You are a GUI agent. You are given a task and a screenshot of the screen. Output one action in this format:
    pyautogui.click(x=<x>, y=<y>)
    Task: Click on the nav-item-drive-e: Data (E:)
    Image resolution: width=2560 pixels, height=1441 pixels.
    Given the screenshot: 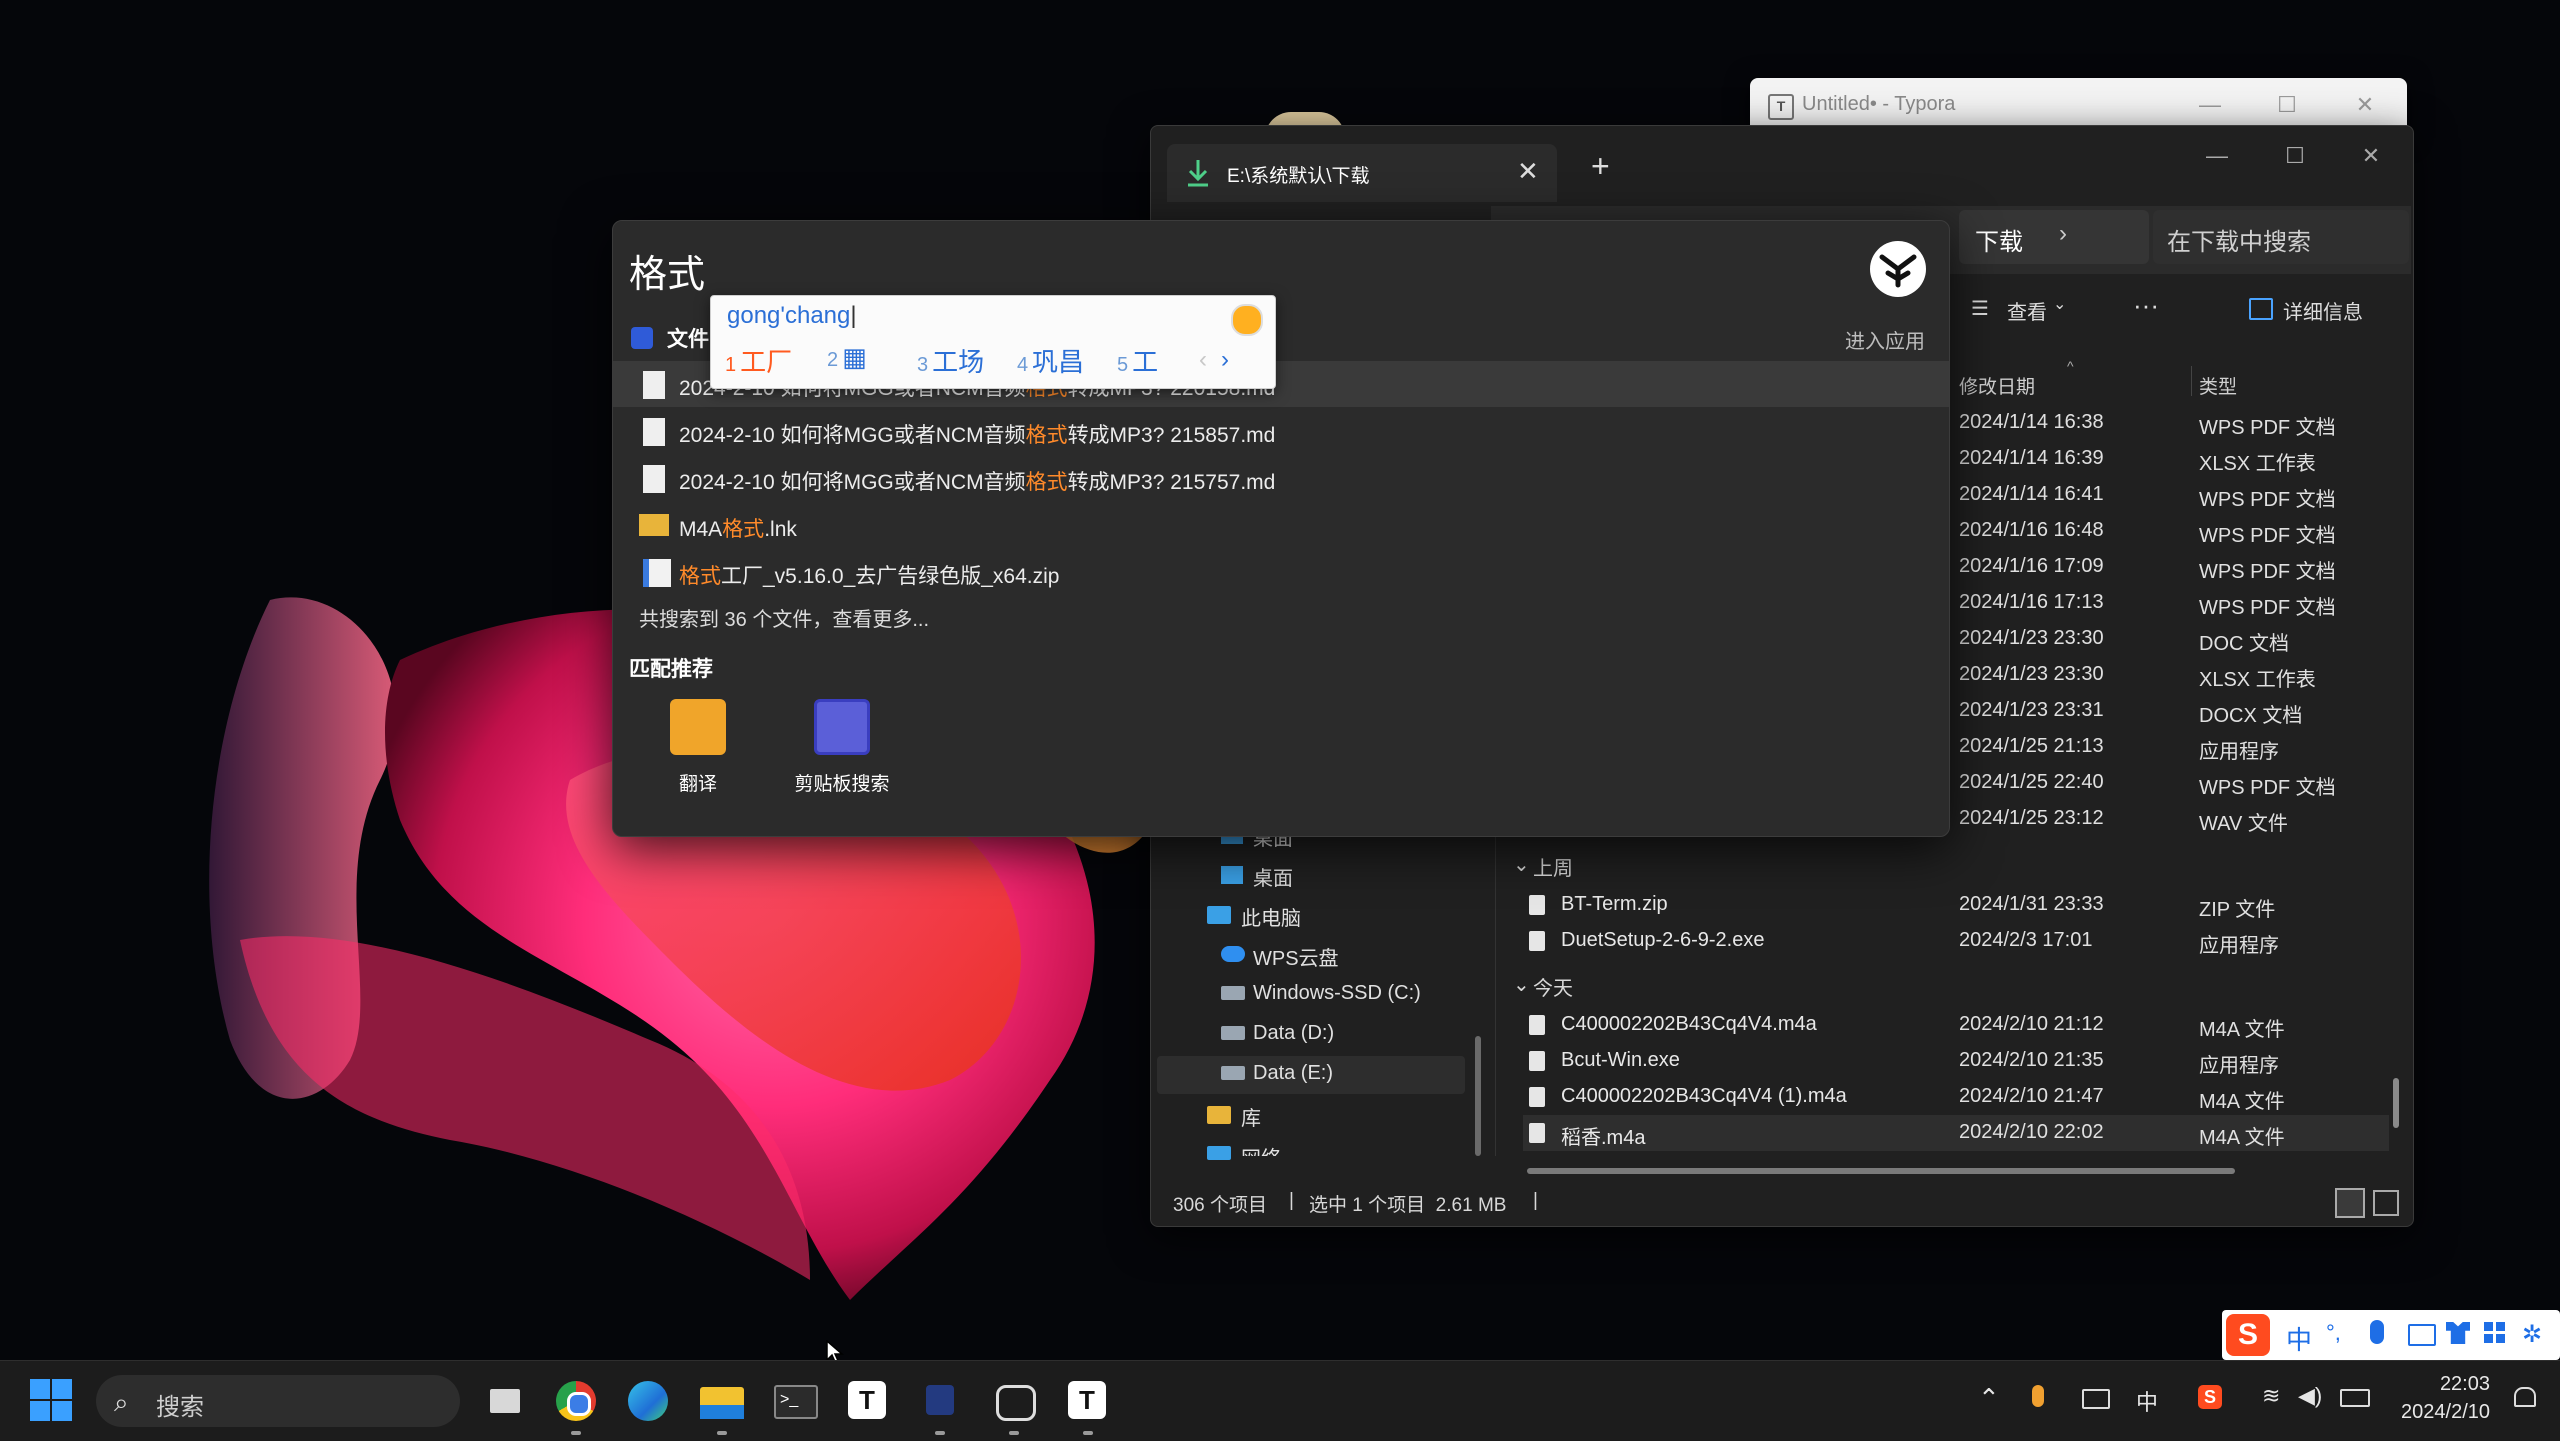 What is the action you would take?
    pyautogui.click(x=1293, y=1073)
    